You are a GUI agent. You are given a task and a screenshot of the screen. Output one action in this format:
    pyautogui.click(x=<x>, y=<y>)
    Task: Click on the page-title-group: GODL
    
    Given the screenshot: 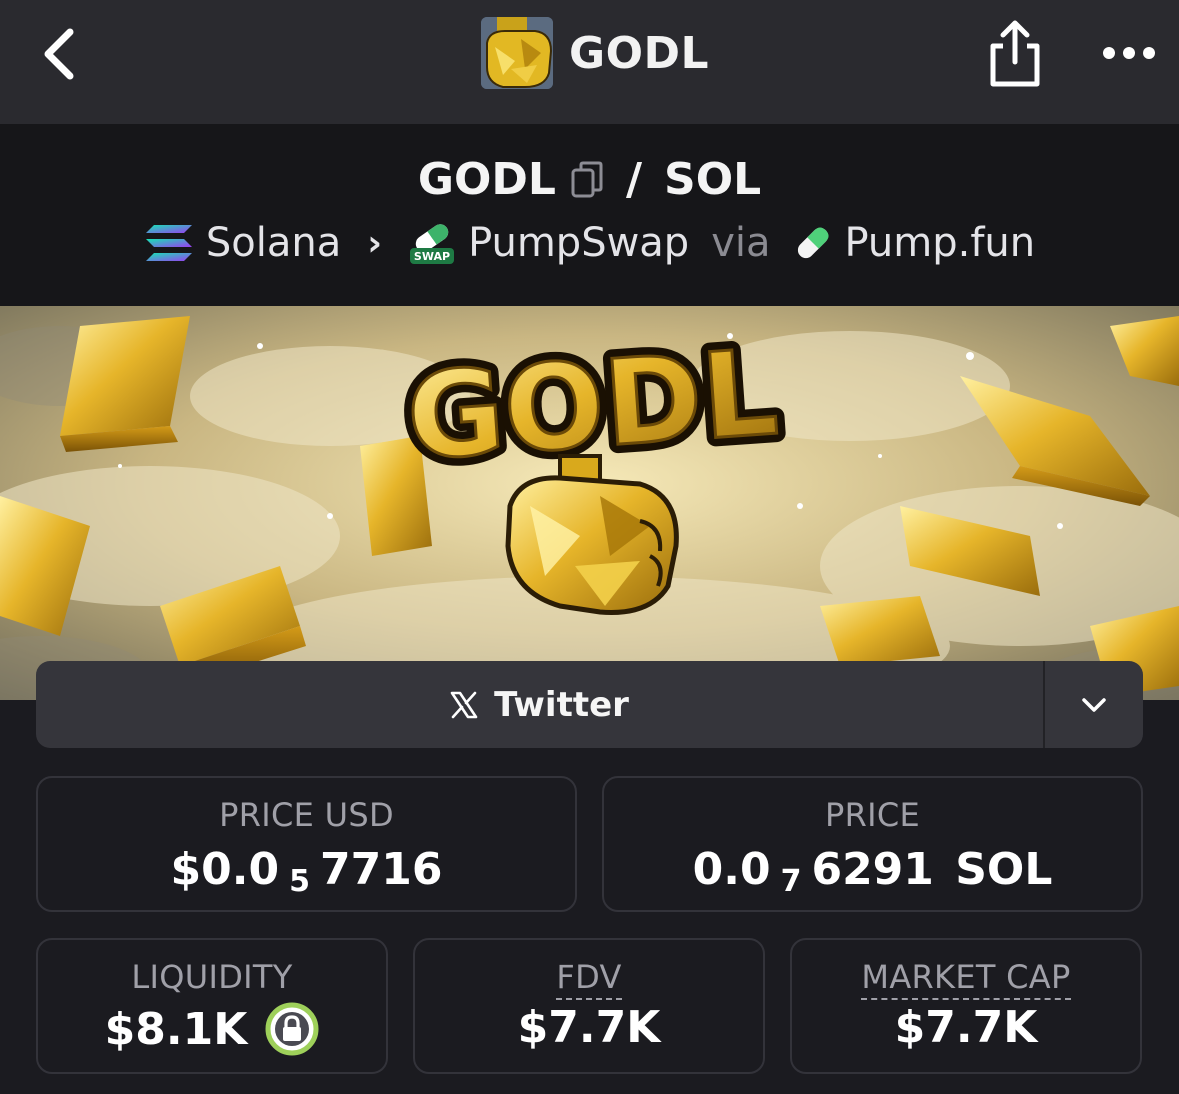 What is the action you would take?
    pyautogui.click(x=595, y=53)
    